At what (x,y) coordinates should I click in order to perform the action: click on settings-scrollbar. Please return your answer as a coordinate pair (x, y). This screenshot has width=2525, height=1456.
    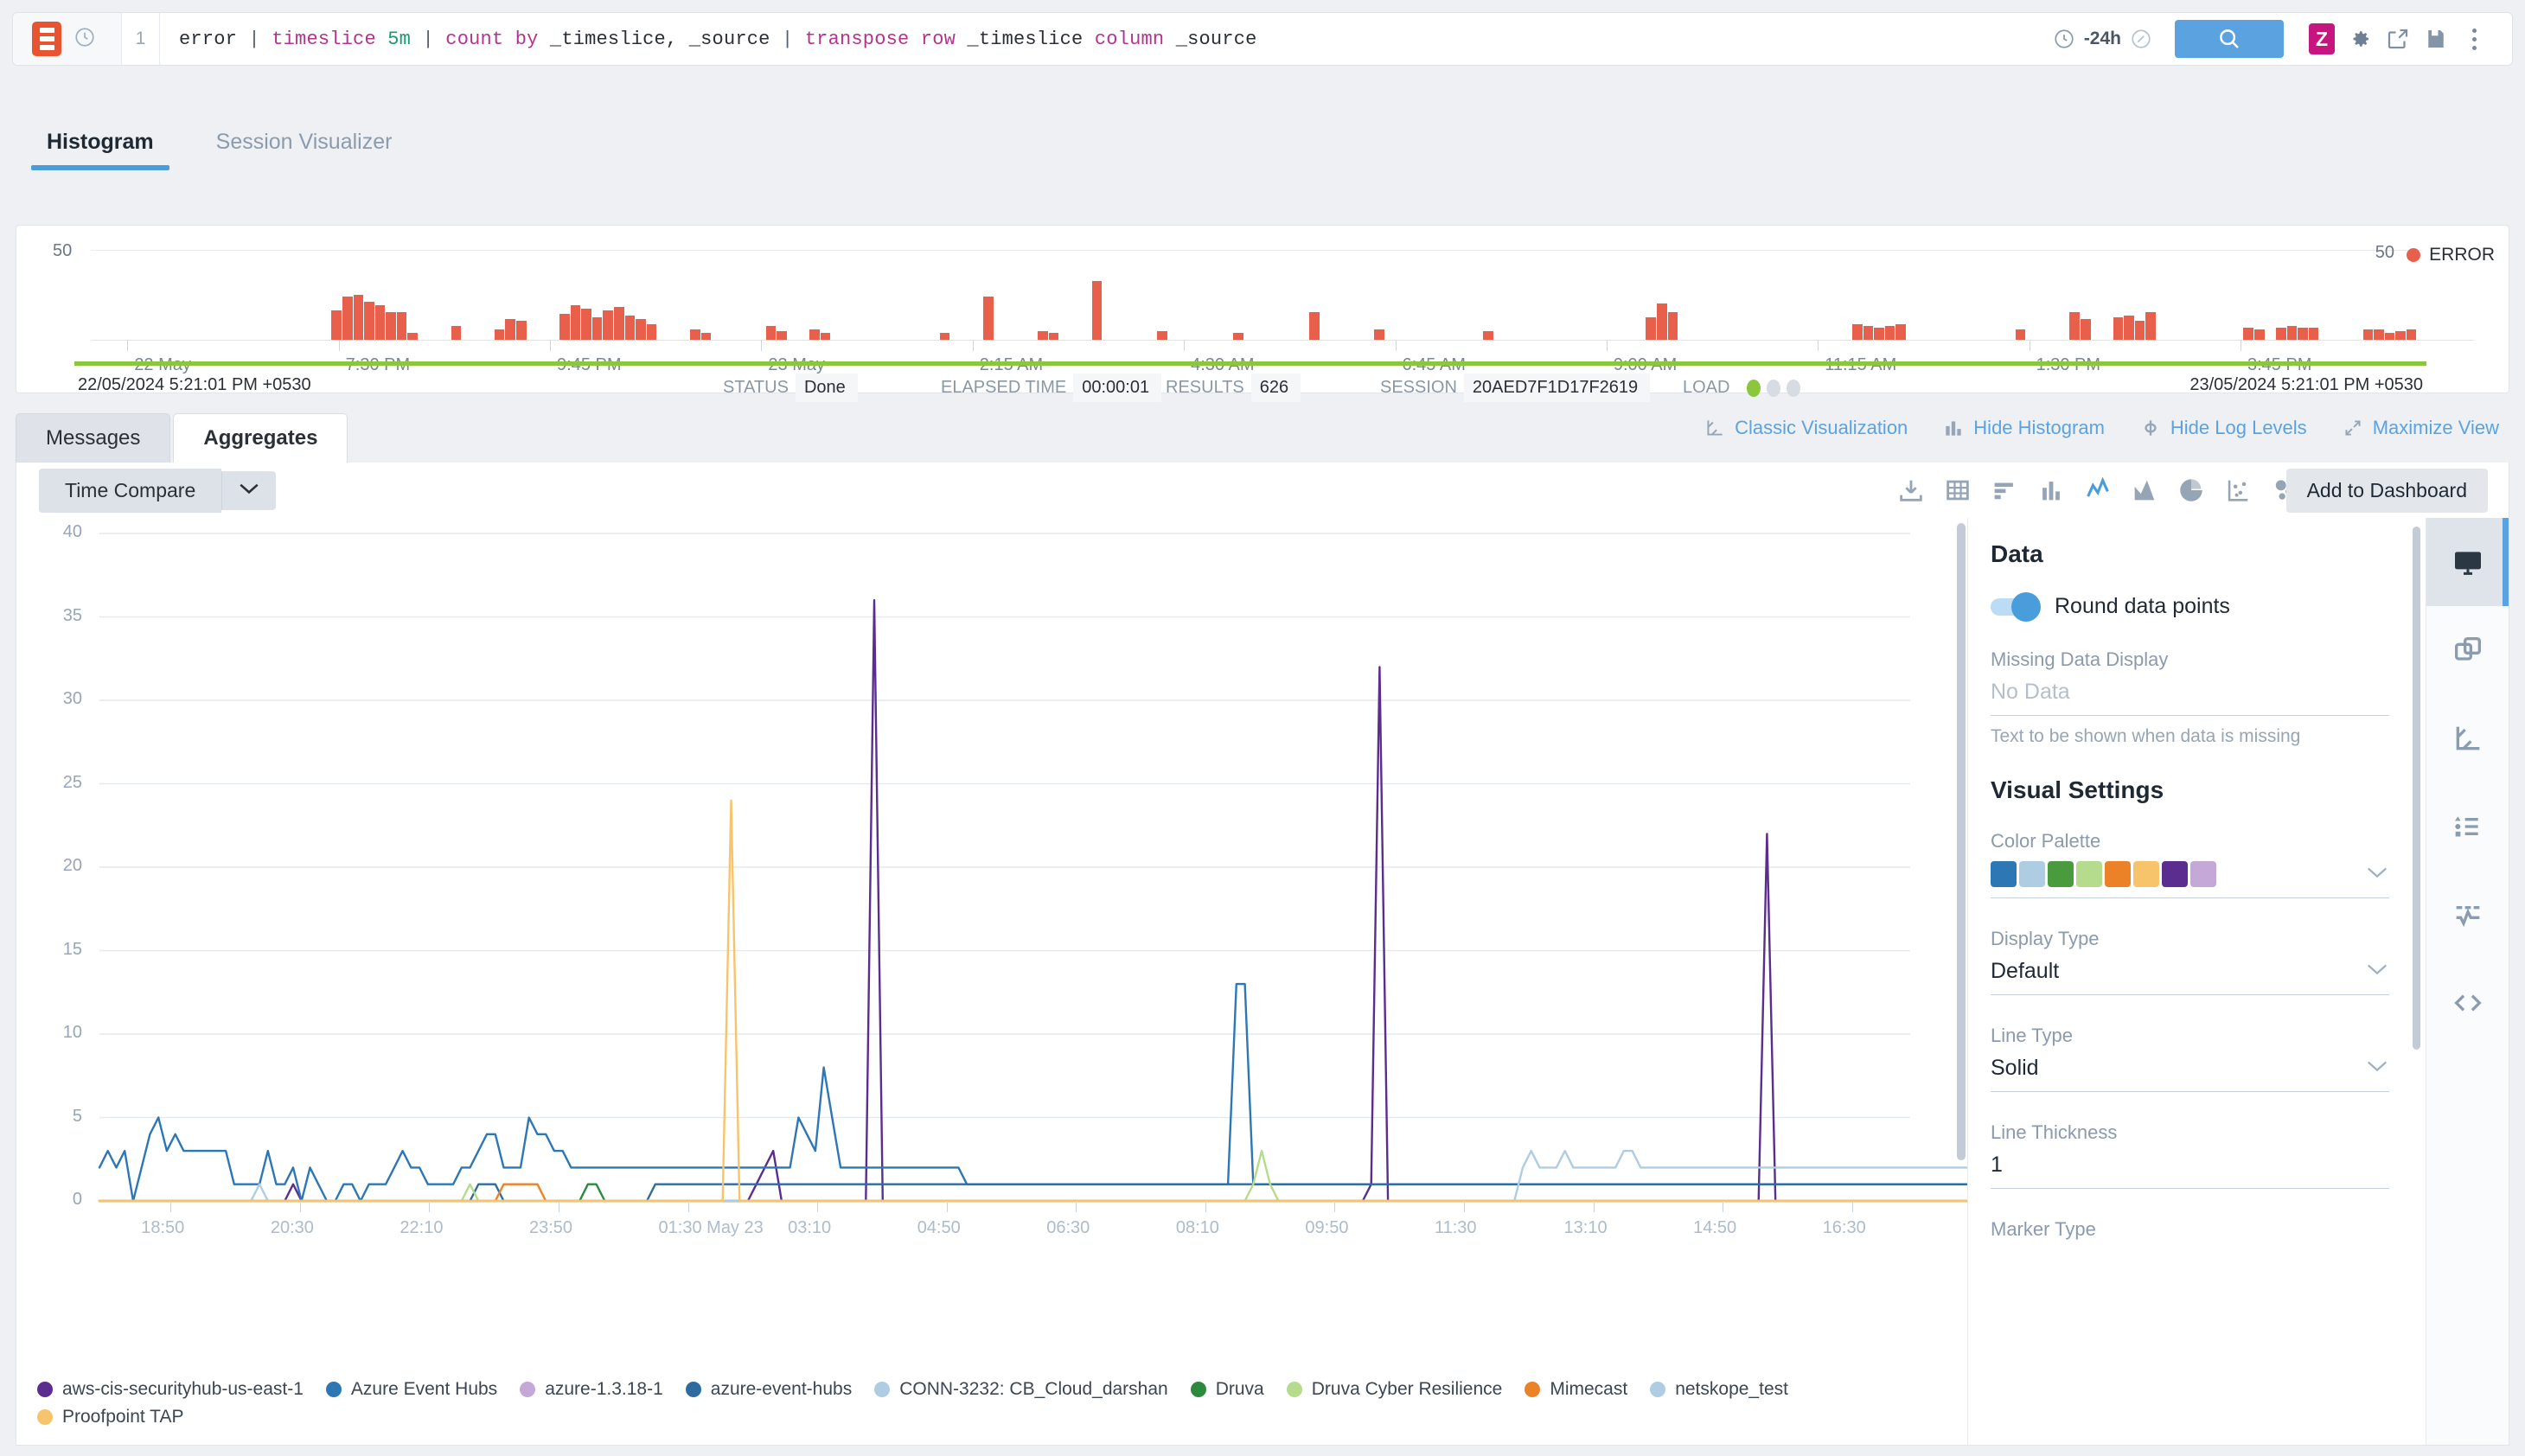
    Looking at the image, I should click on (2416, 963).